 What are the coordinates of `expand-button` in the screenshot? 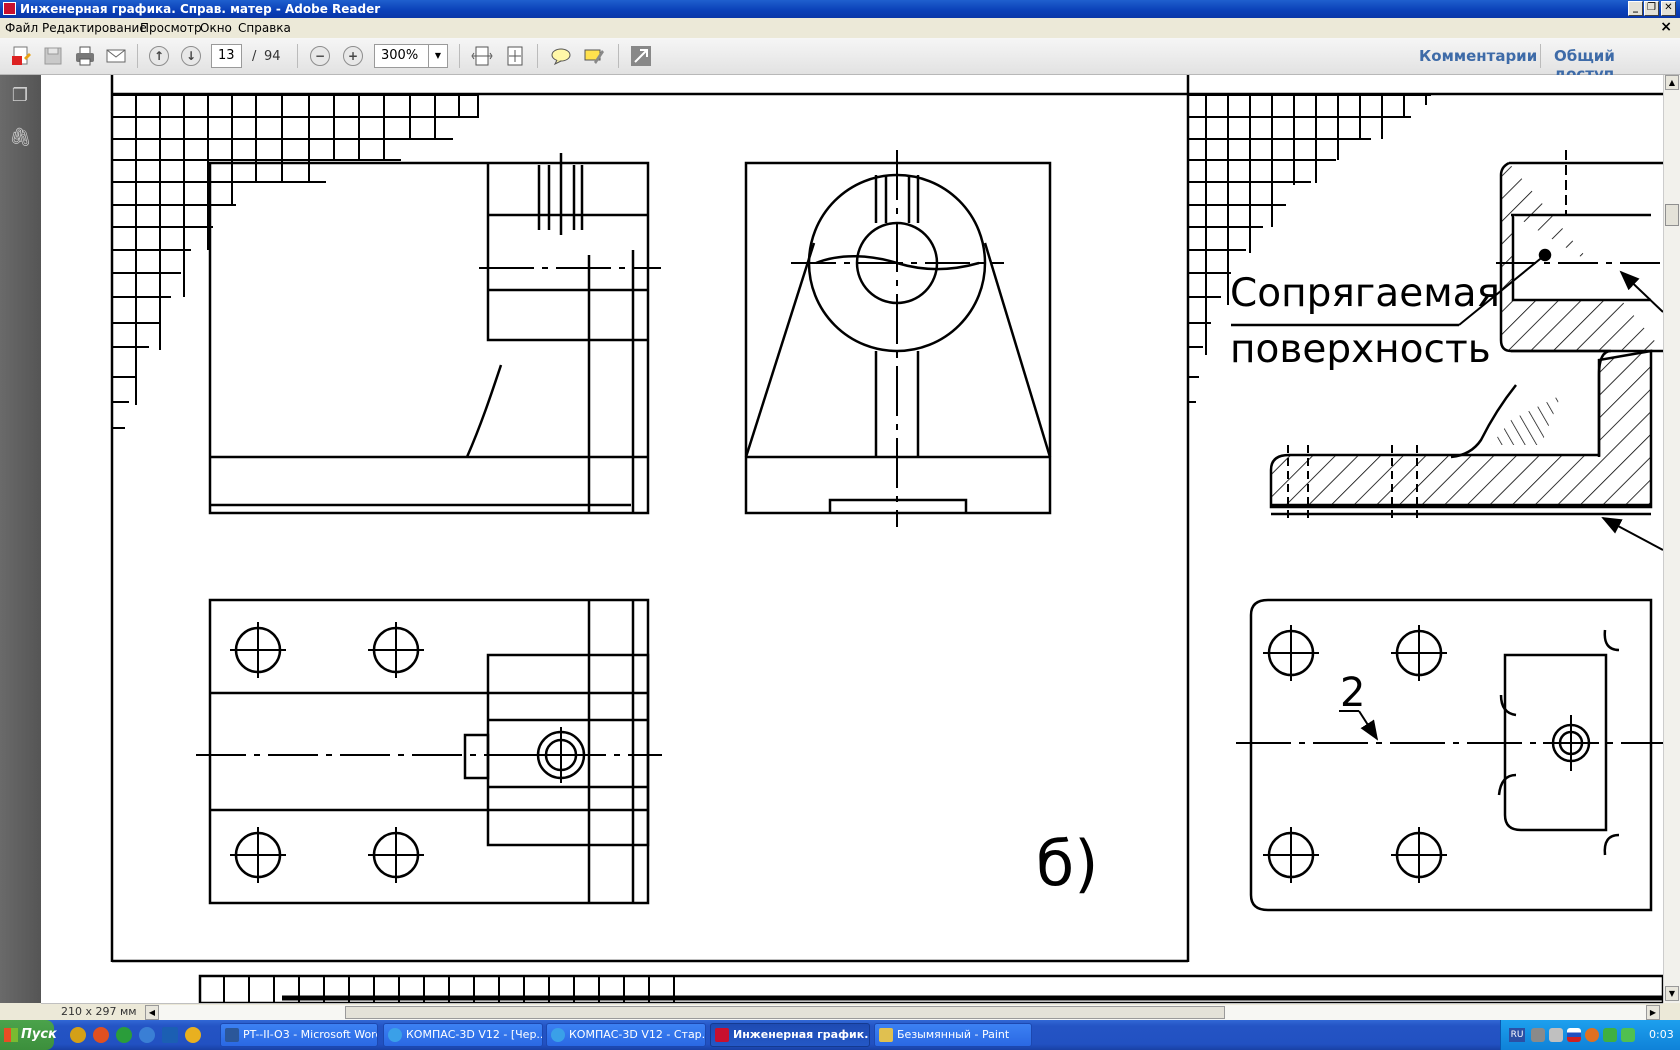 It's located at (641, 56).